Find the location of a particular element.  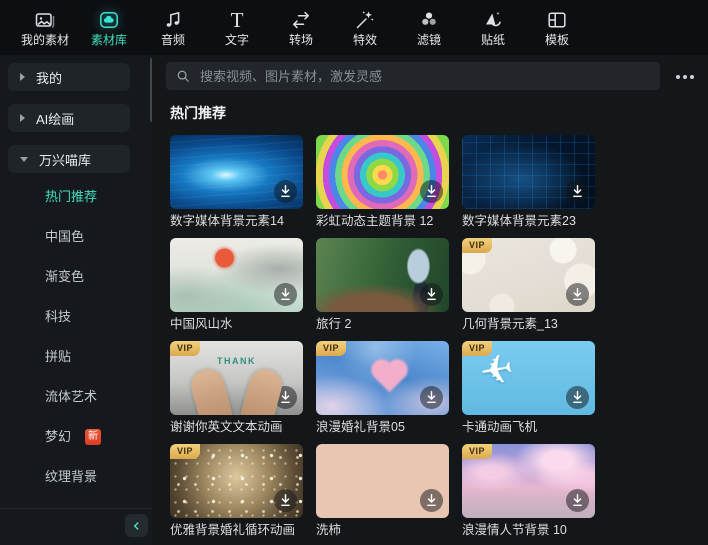

asset-card: 彩虹动态主题背景 12 is located at coordinates (382, 182).